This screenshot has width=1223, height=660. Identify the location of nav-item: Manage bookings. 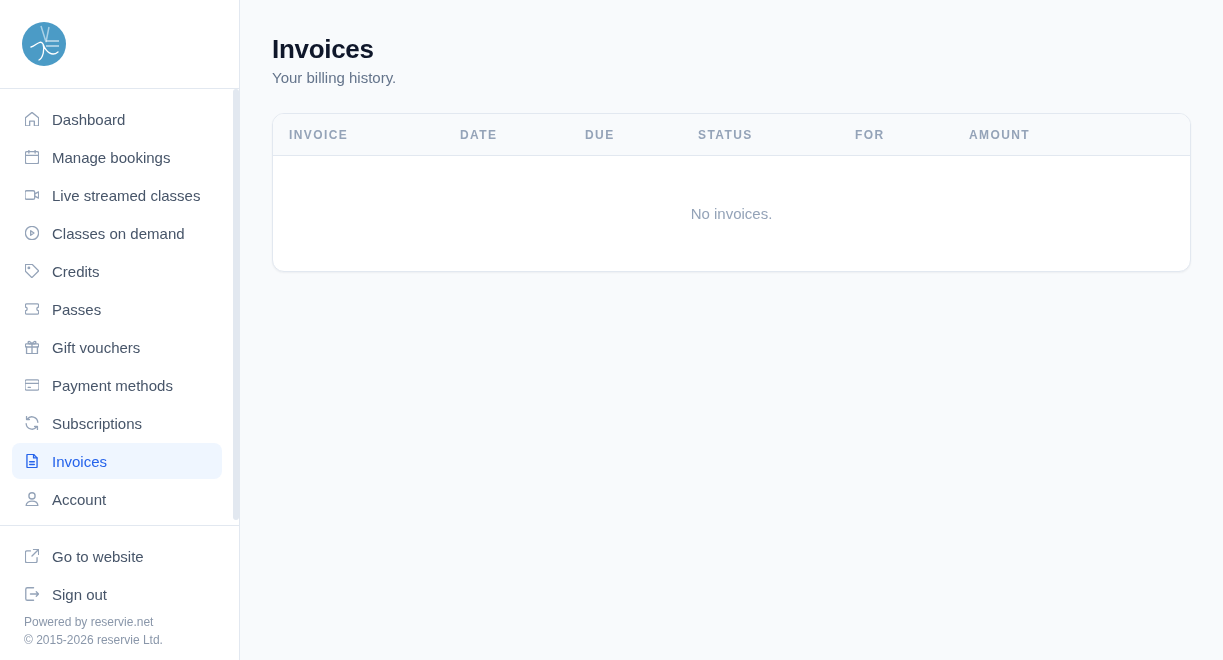
(117, 157).